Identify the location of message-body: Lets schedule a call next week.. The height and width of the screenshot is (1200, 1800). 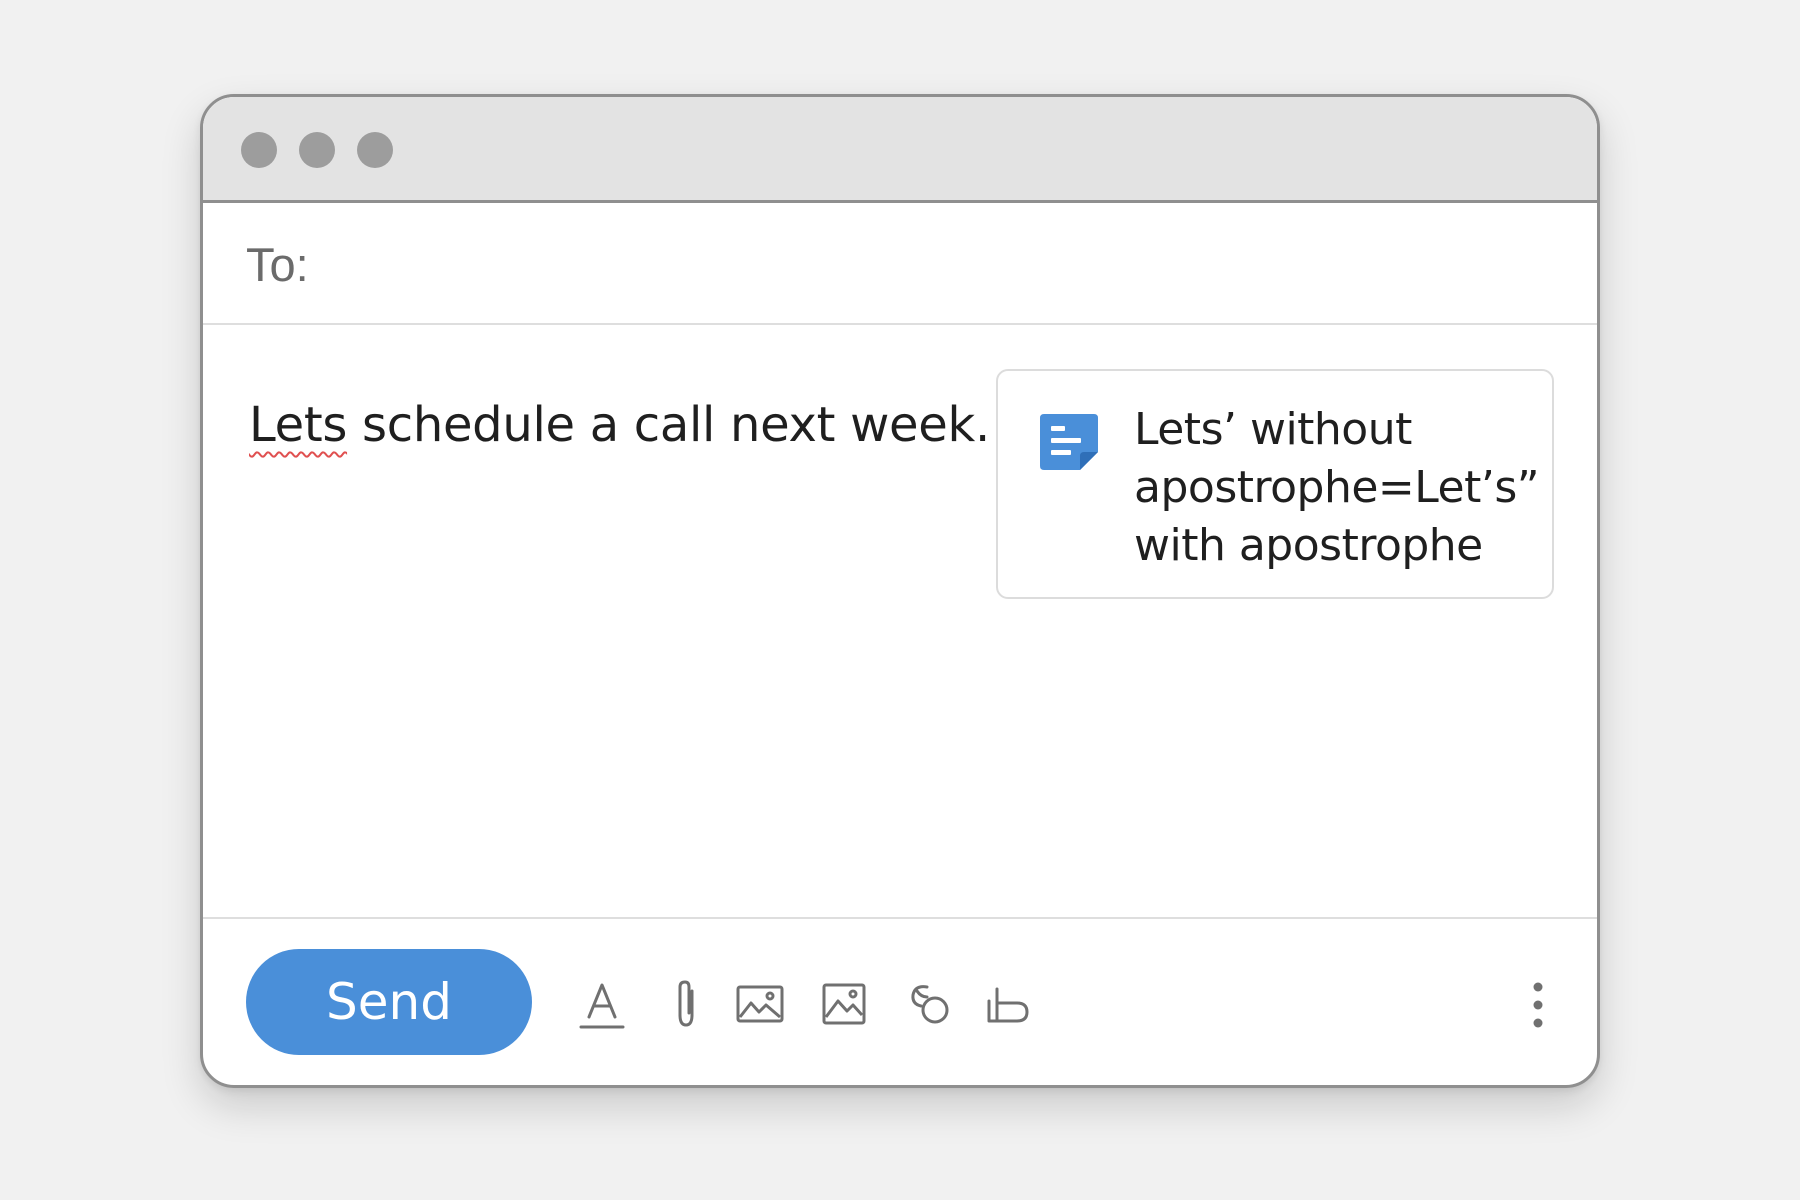
(619, 425).